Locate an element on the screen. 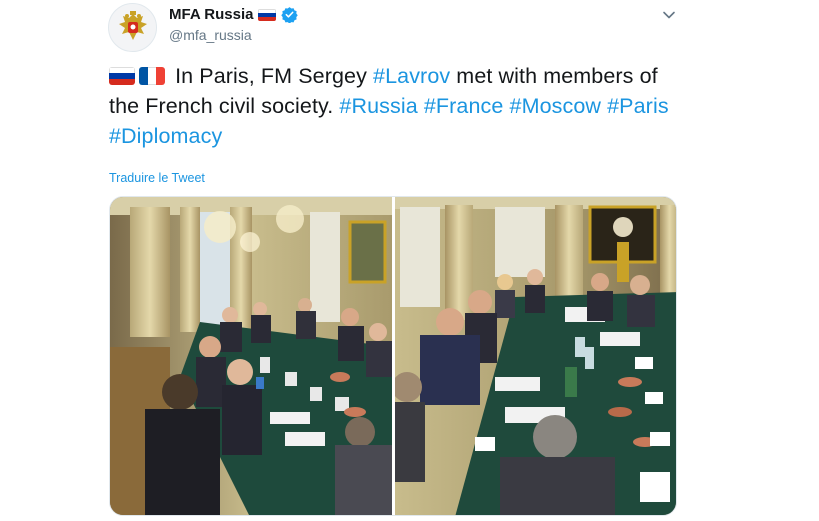  tweet-text-segment: In Paris, FM Sergey is located at coordinates (274, 76).